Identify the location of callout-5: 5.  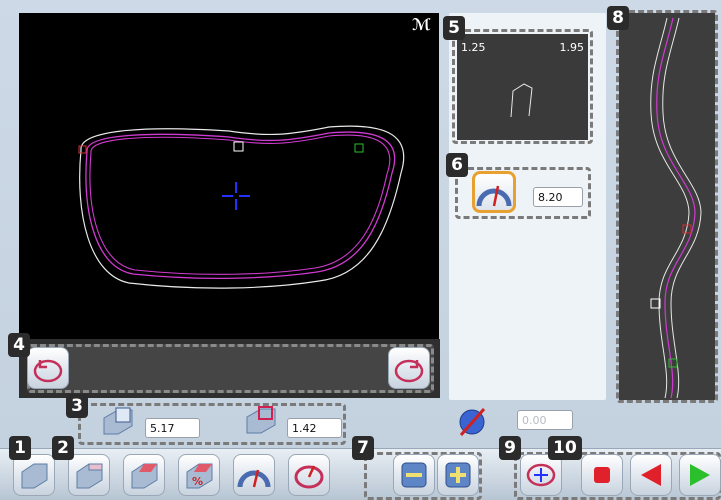
(454, 28).